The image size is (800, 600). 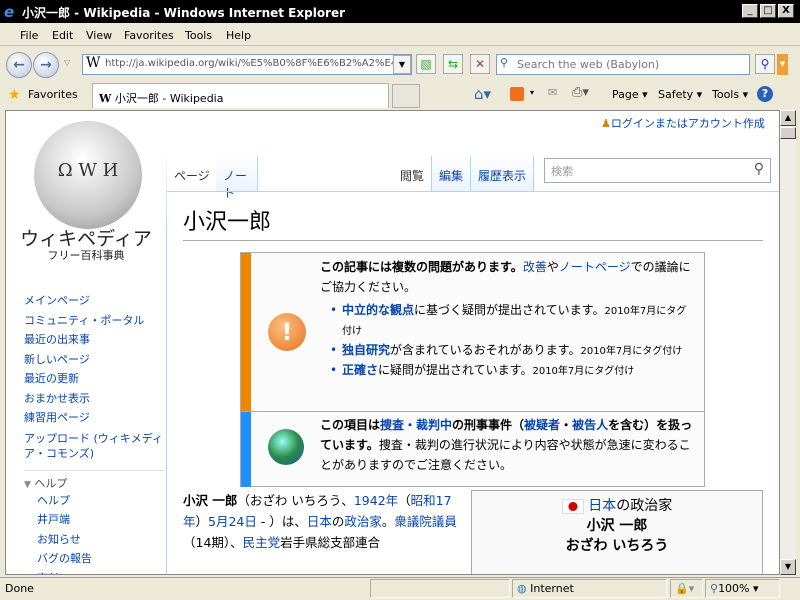 I want to click on globe-icon: ◍, so click(x=522, y=588).